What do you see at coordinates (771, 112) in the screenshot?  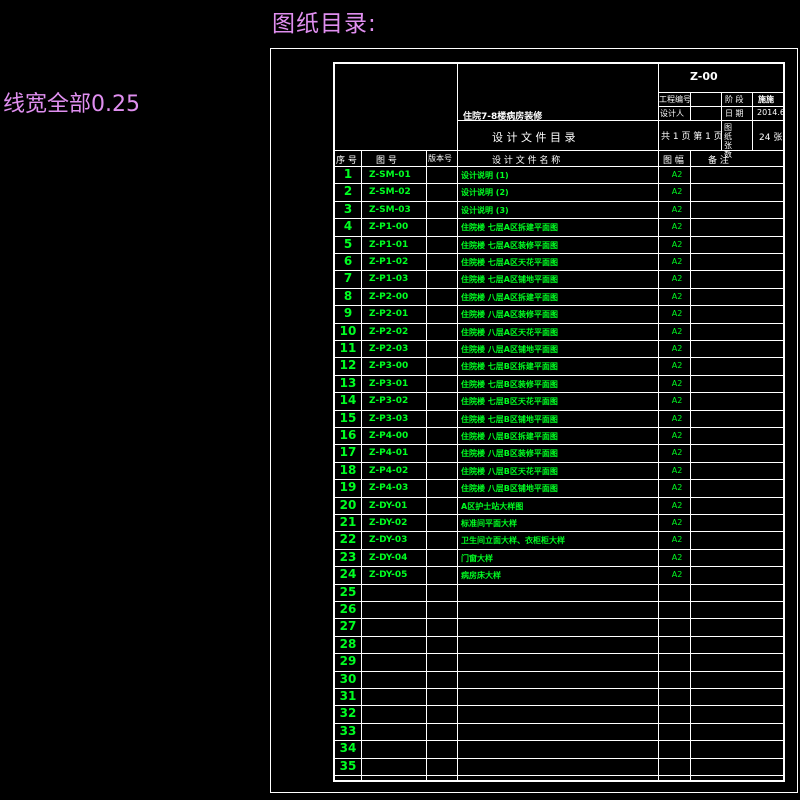 I see `date-value: 2014.6` at bounding box center [771, 112].